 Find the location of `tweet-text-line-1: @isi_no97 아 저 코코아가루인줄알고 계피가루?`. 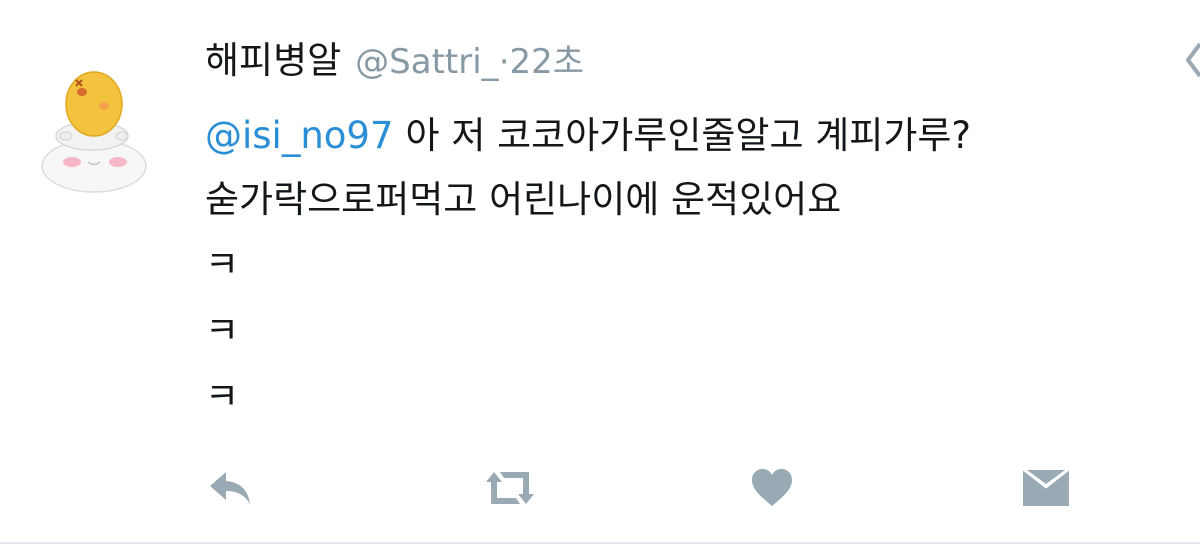

tweet-text-line-1: @isi_no97 아 저 코코아가루인줄알고 계피가루? is located at coordinates (695, 136).